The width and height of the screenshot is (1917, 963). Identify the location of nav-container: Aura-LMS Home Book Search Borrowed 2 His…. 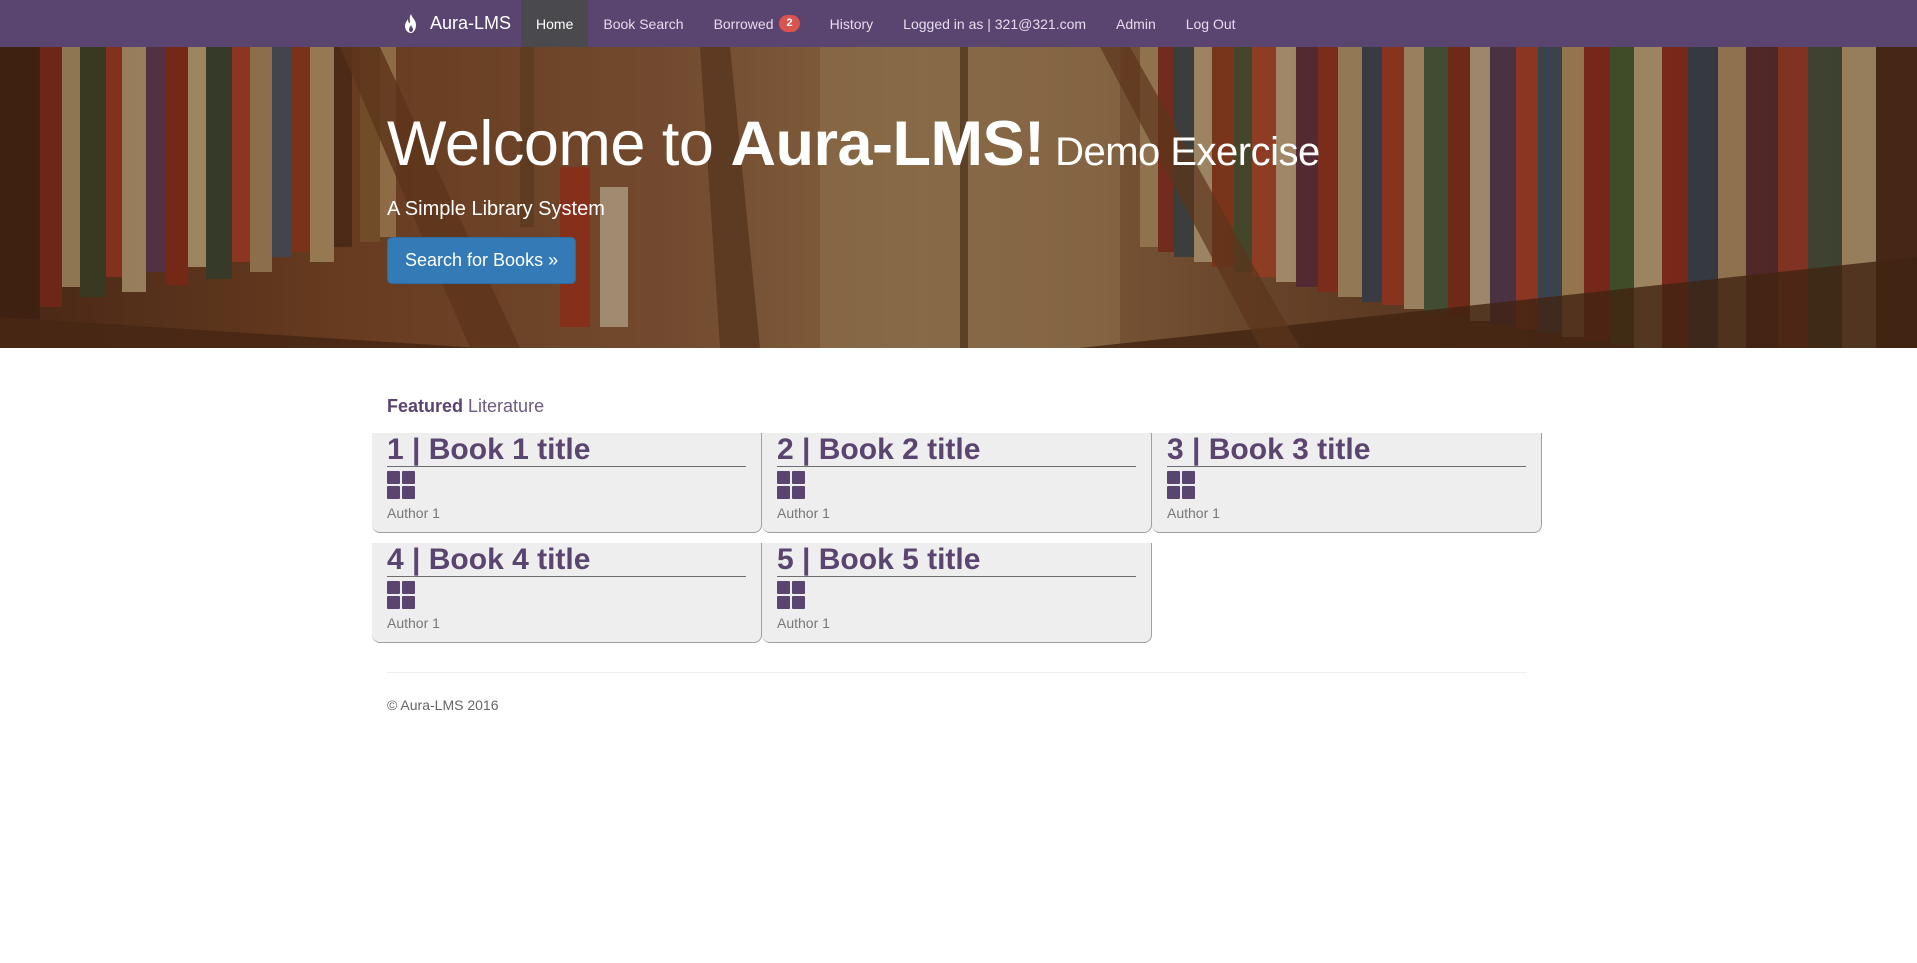
(818, 23).